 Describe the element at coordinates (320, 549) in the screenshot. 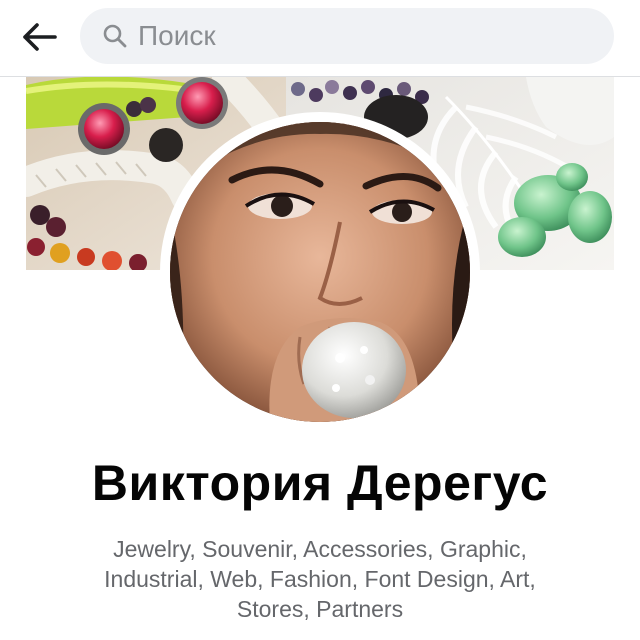

I see `bio-line: Jewelry, Souvenir, Accessories, Graphic,` at that location.